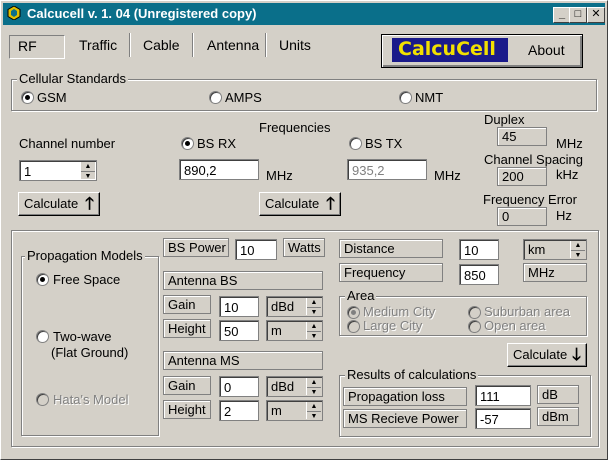 The height and width of the screenshot is (460, 608). What do you see at coordinates (187, 328) in the screenshot?
I see `antenna-bs-height-label: Height` at bounding box center [187, 328].